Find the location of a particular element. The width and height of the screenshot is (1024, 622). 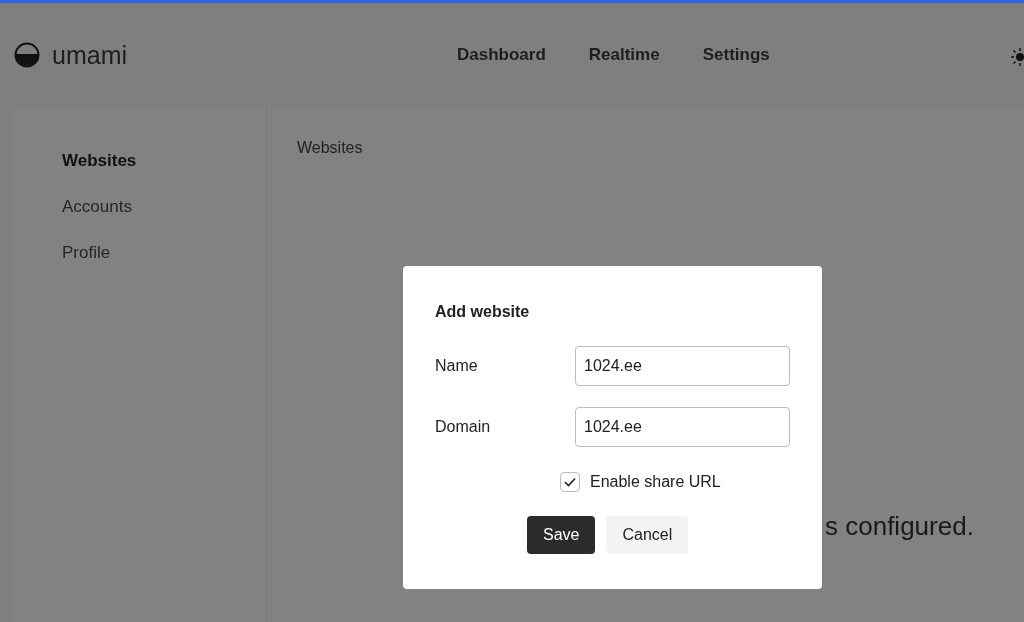

field-label: Domain is located at coordinates (463, 427).